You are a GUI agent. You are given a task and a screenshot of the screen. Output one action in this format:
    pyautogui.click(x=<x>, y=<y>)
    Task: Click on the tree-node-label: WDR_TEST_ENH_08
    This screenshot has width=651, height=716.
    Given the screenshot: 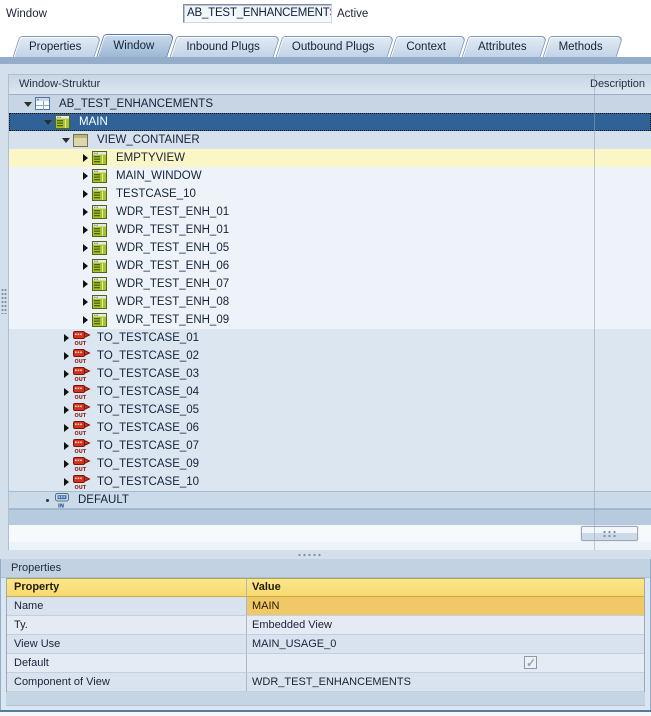 What is the action you would take?
    pyautogui.click(x=173, y=302)
    